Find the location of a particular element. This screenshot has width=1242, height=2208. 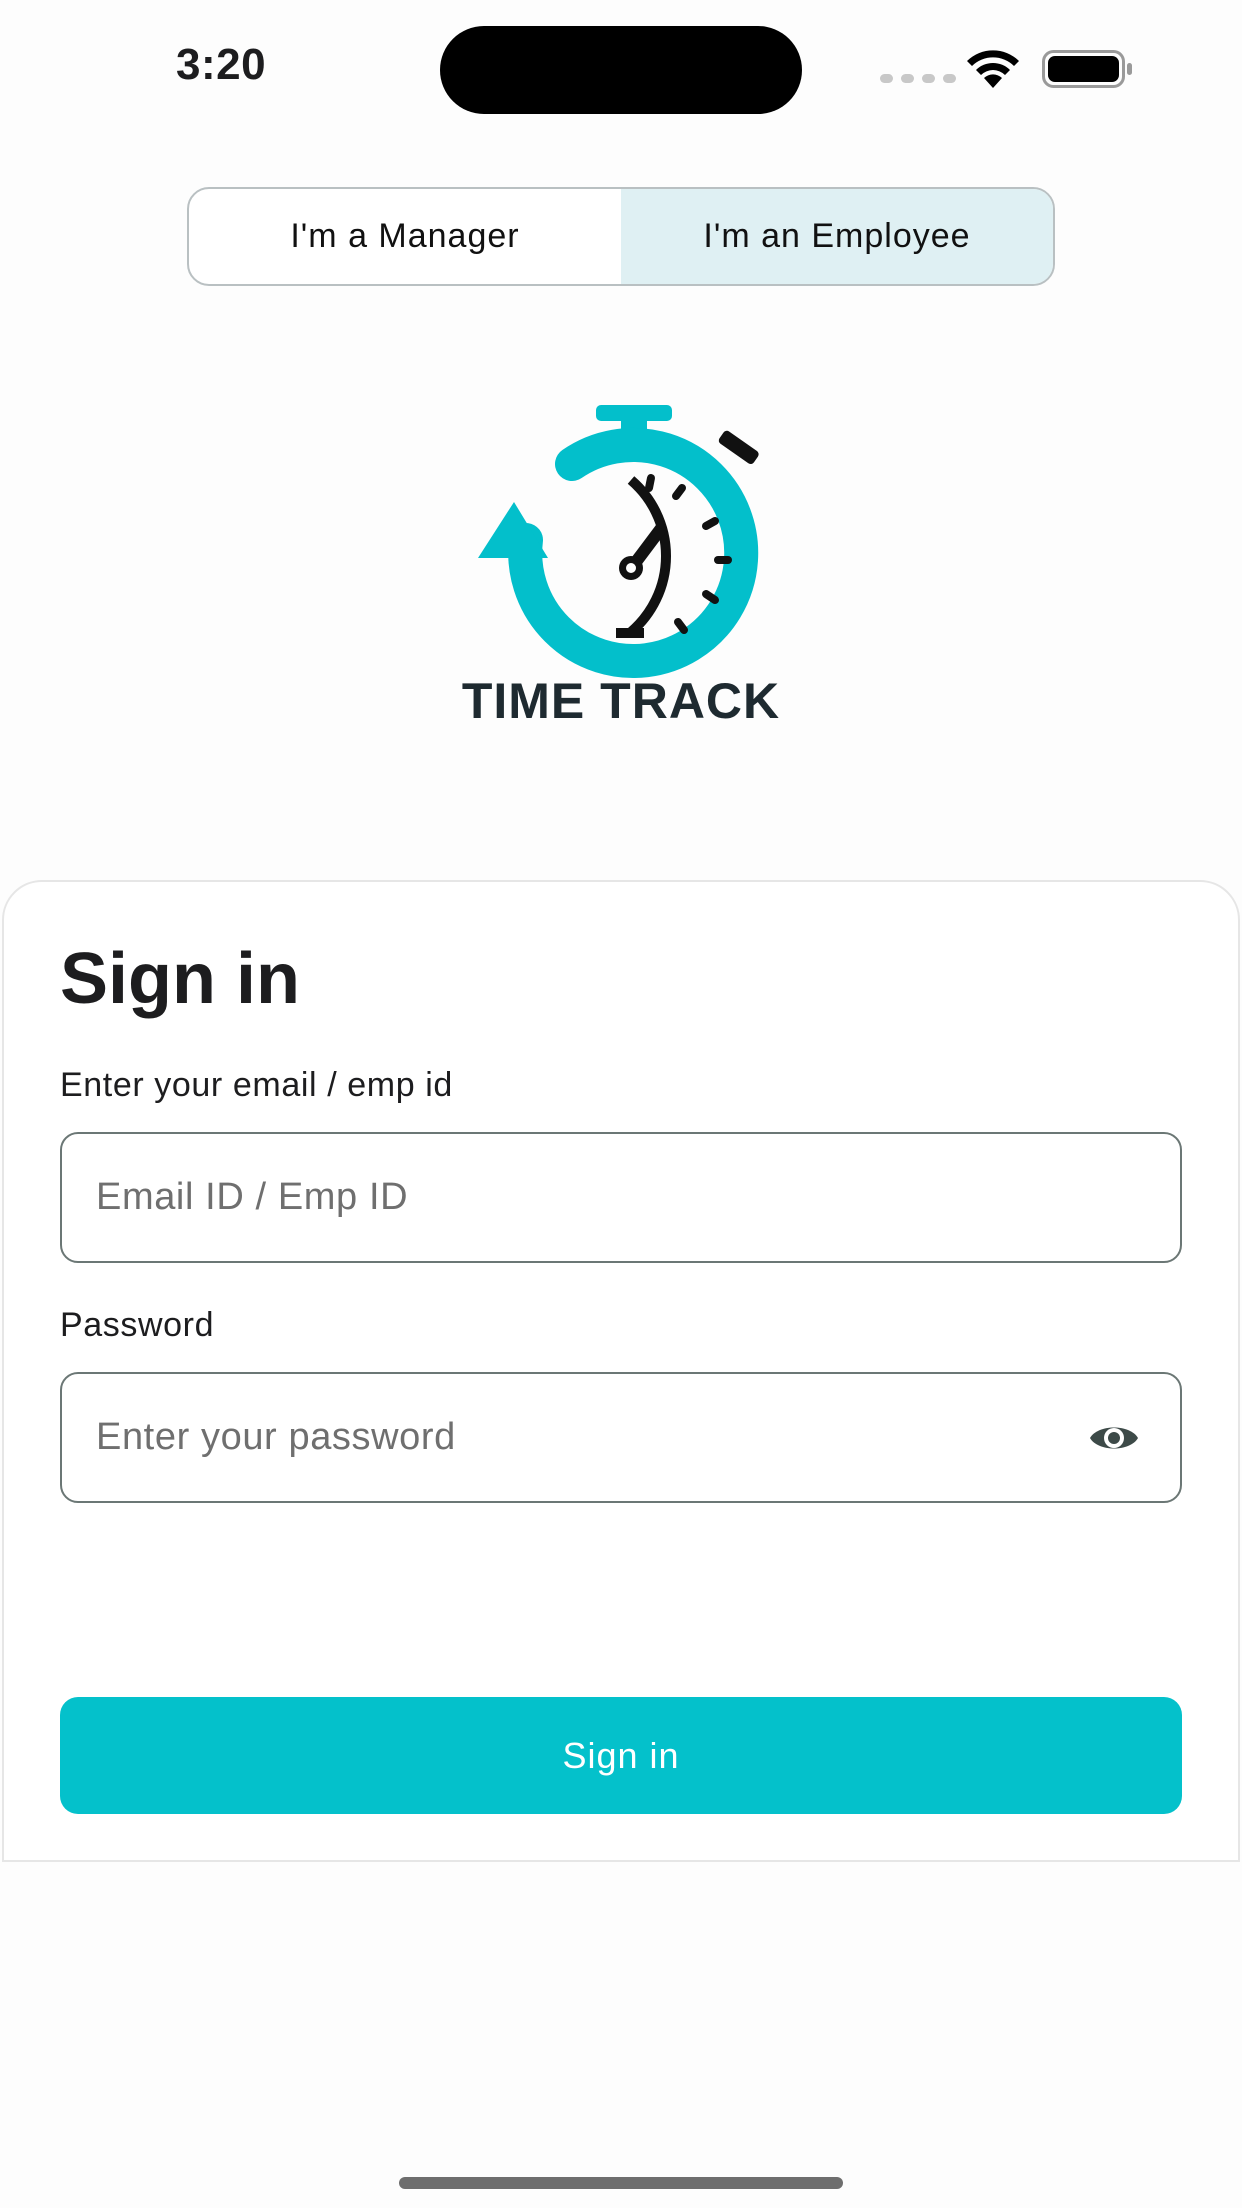

eye-icon is located at coordinates (1114, 1438).